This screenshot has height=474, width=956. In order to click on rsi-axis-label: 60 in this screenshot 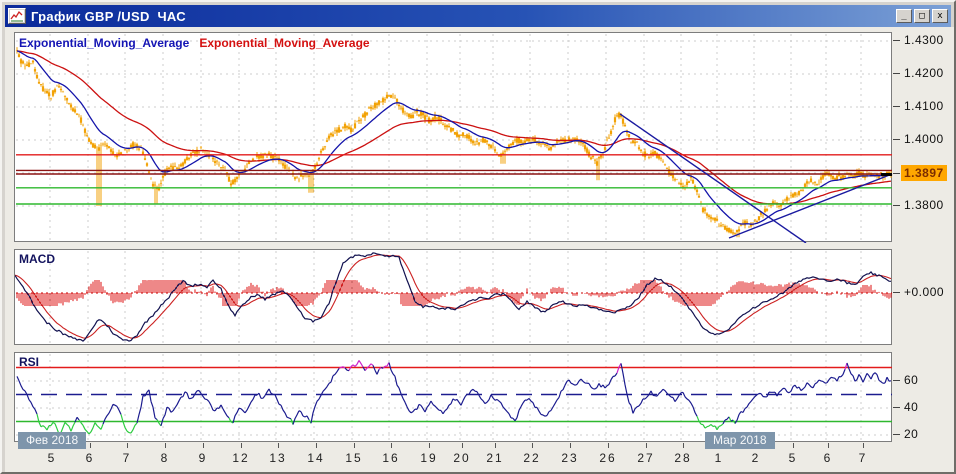, I will do `click(911, 380)`.